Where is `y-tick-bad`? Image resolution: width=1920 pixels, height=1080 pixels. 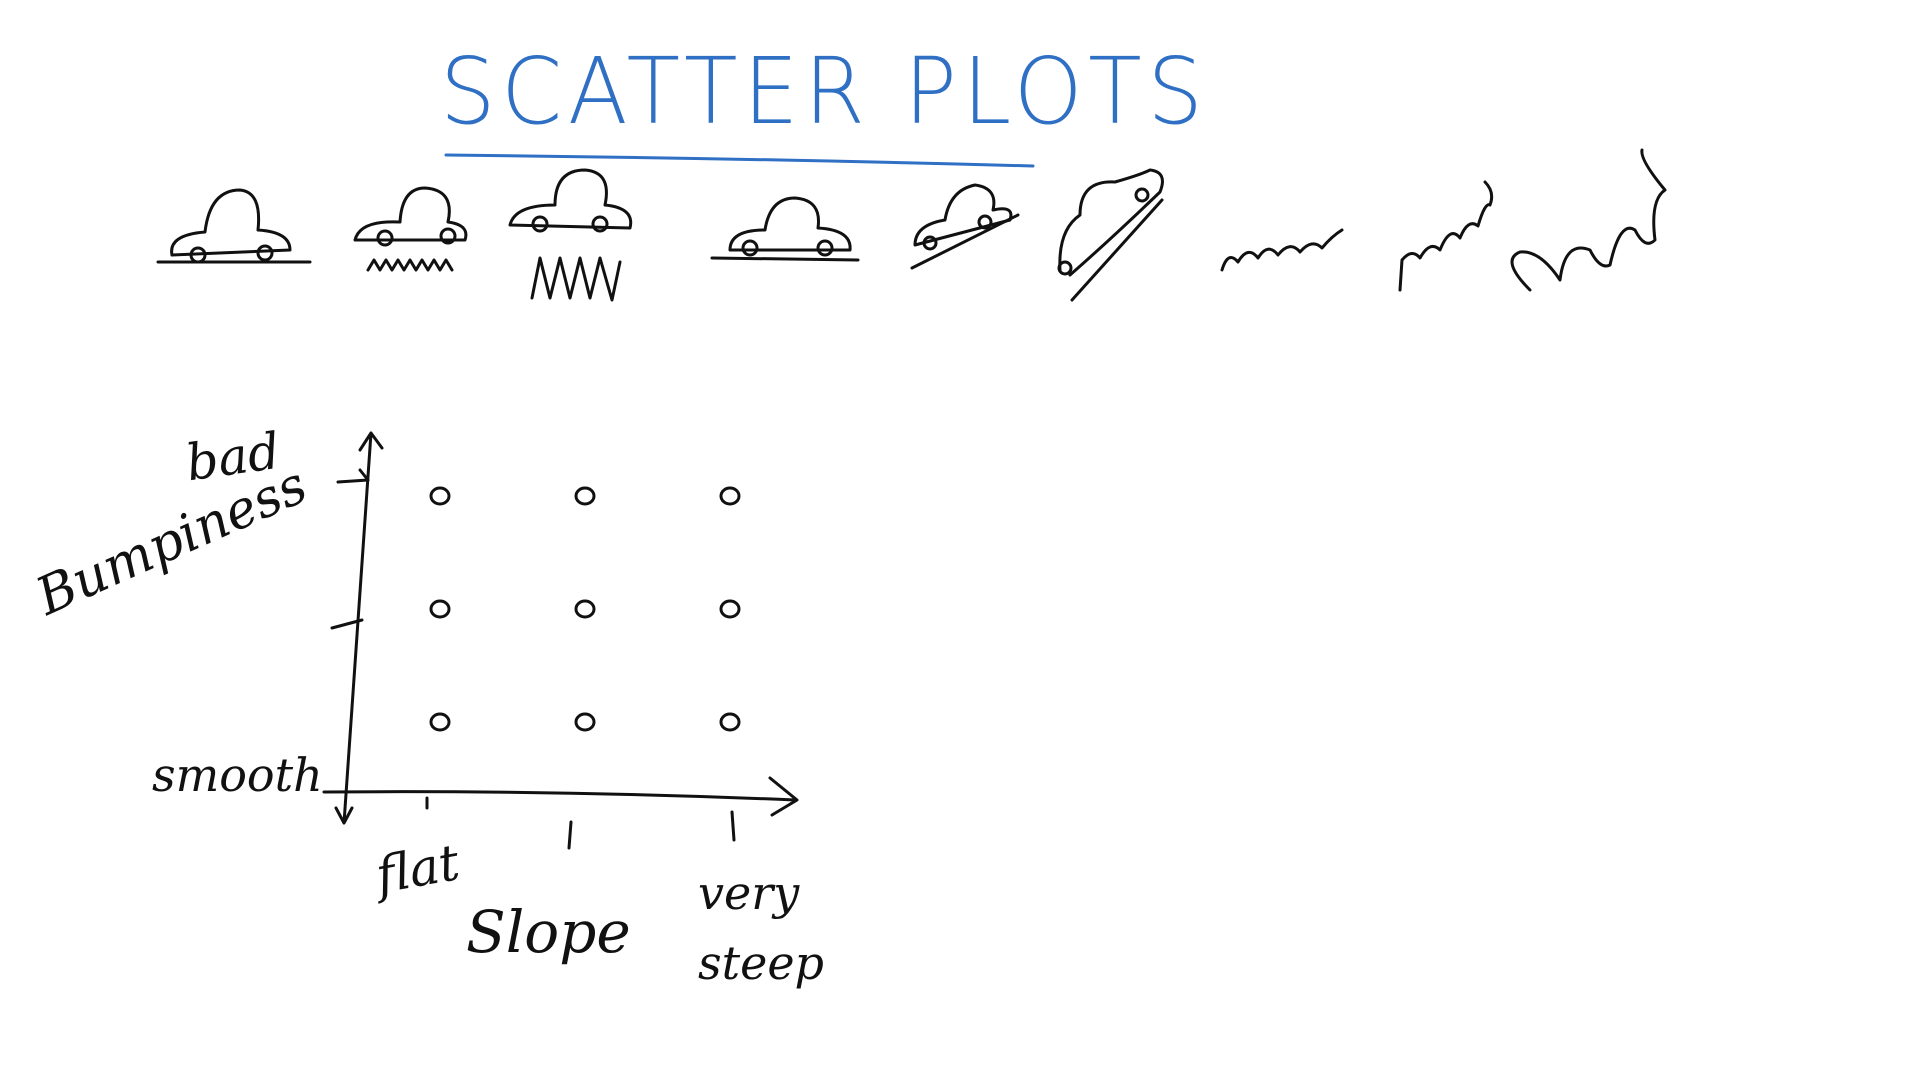 y-tick-bad is located at coordinates (353, 476).